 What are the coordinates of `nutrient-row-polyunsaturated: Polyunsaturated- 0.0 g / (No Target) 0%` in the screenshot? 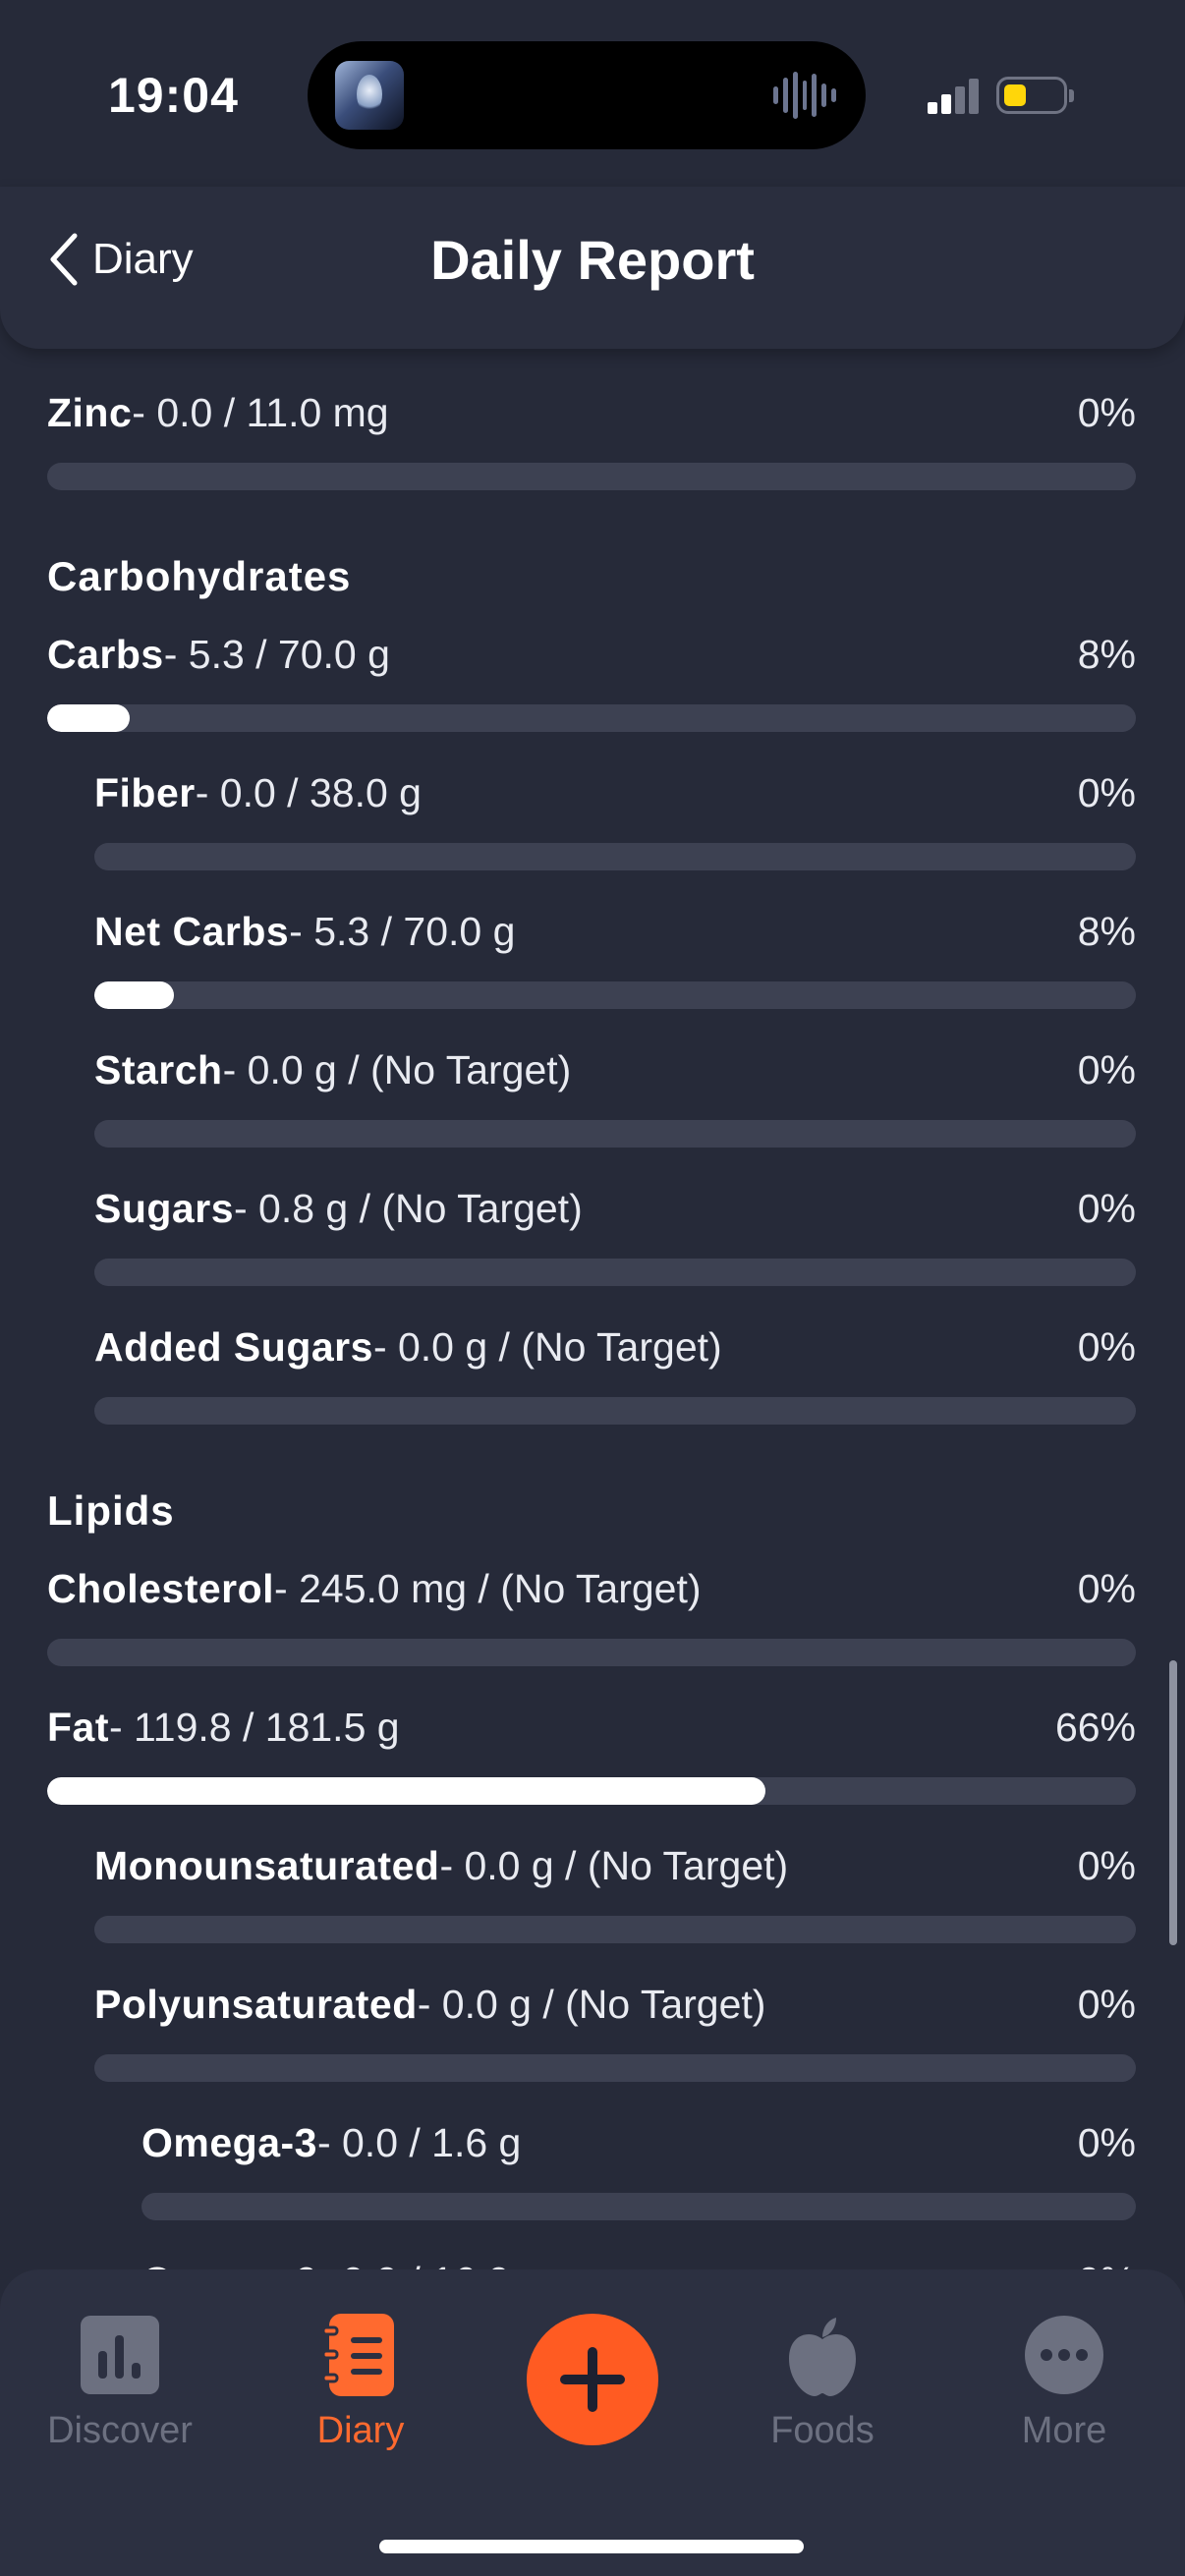 It's located at (615, 2032).